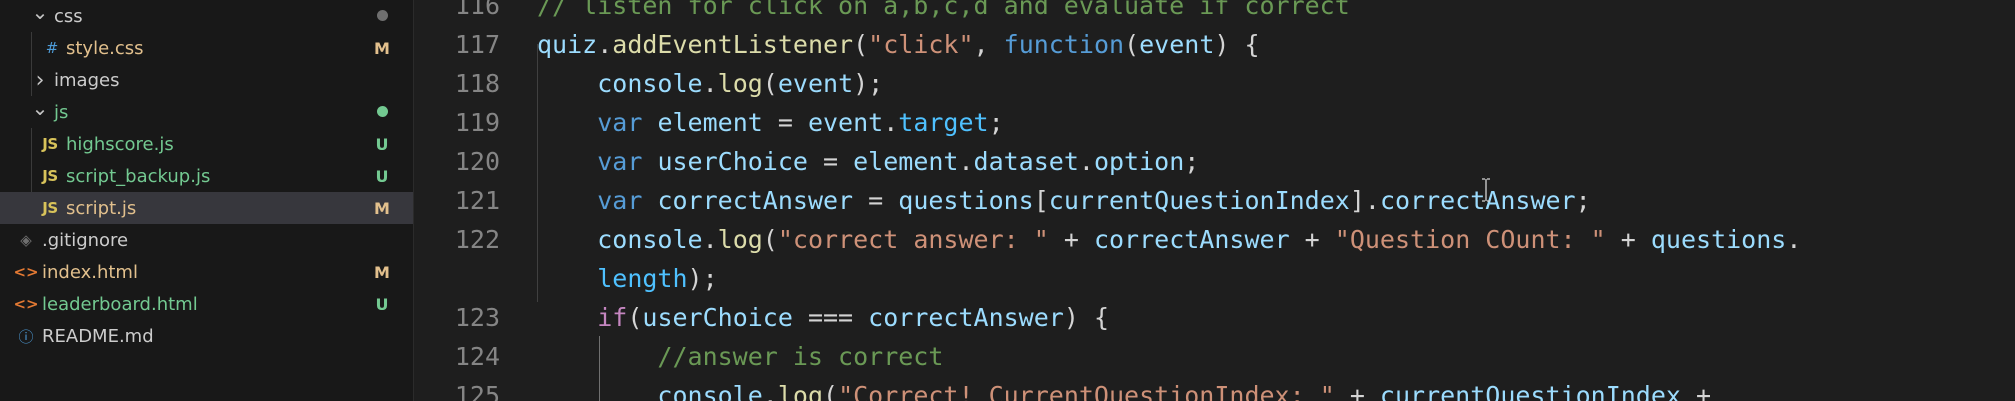 The width and height of the screenshot is (2015, 401). I want to click on explorer-item-label: .gitignore, so click(85, 240).